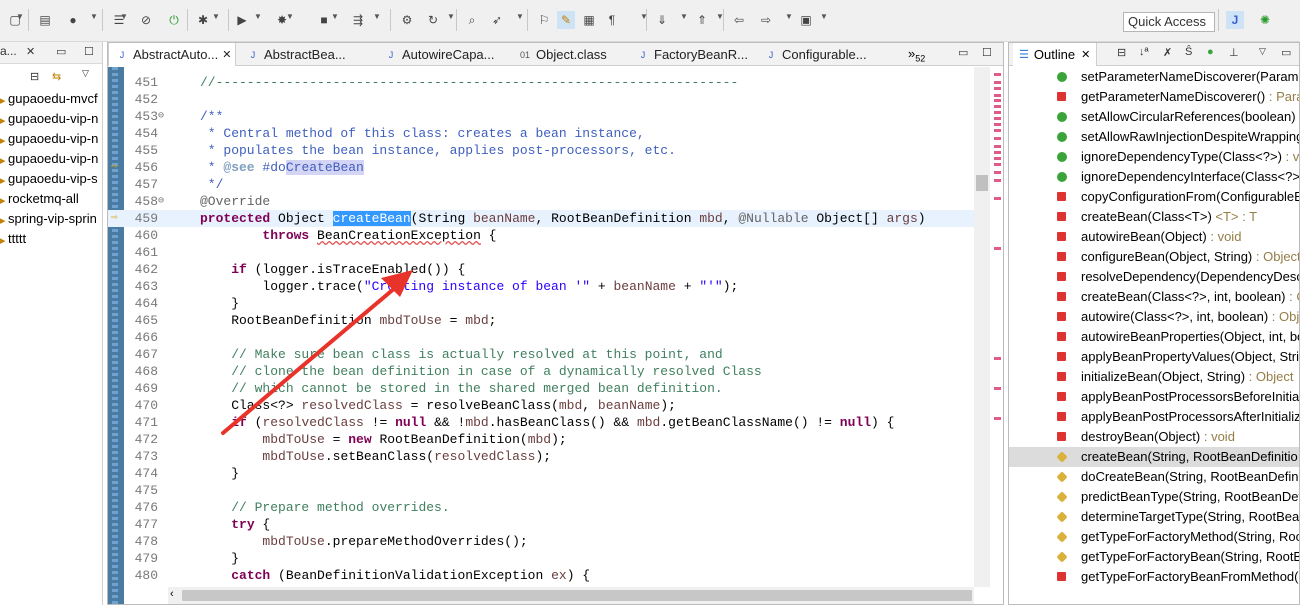 The width and height of the screenshot is (1300, 605). What do you see at coordinates (982, 327) in the screenshot?
I see `vertical-scrollbar` at bounding box center [982, 327].